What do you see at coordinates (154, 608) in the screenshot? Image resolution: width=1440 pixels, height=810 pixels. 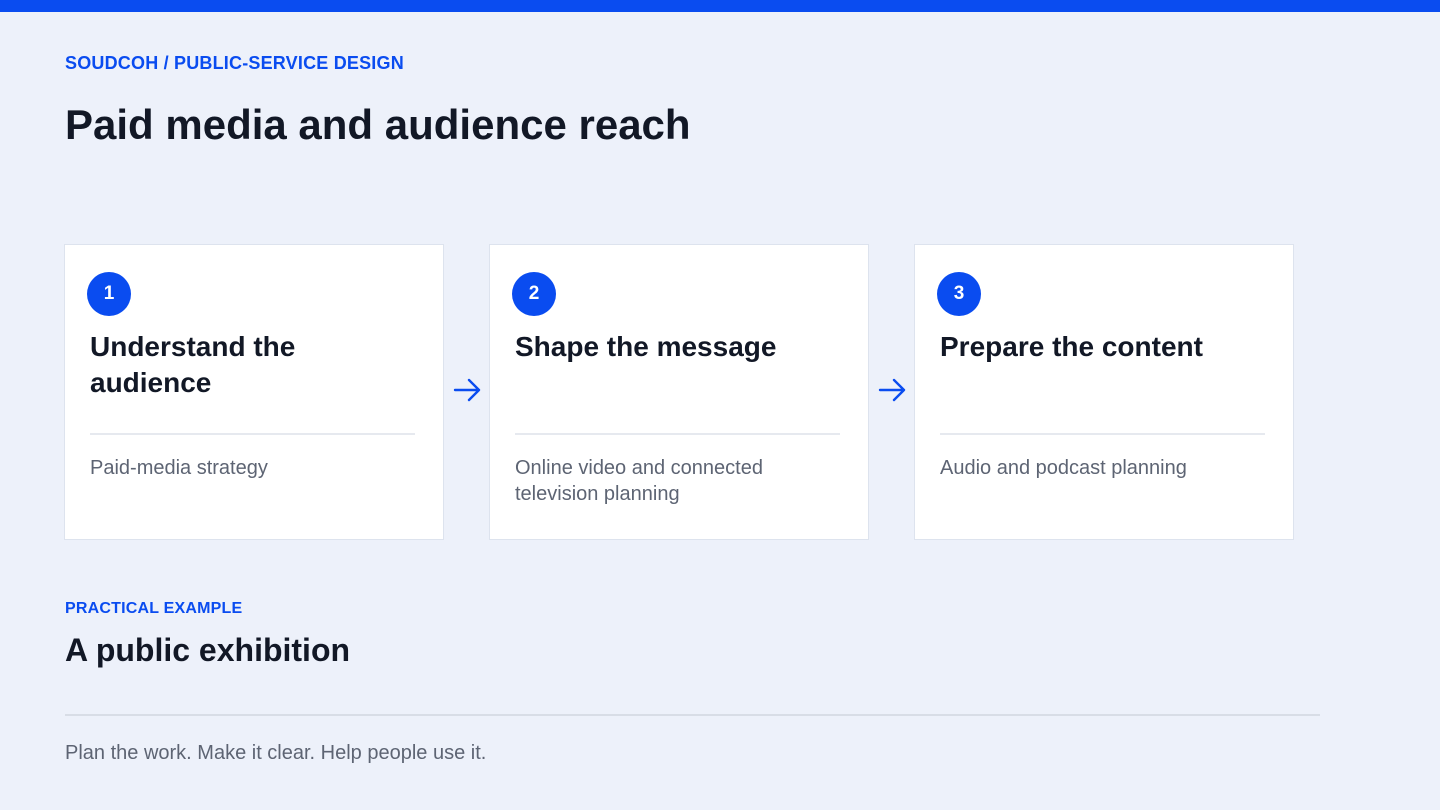 I see `example-label: PRACTICAL EXAMPLE` at bounding box center [154, 608].